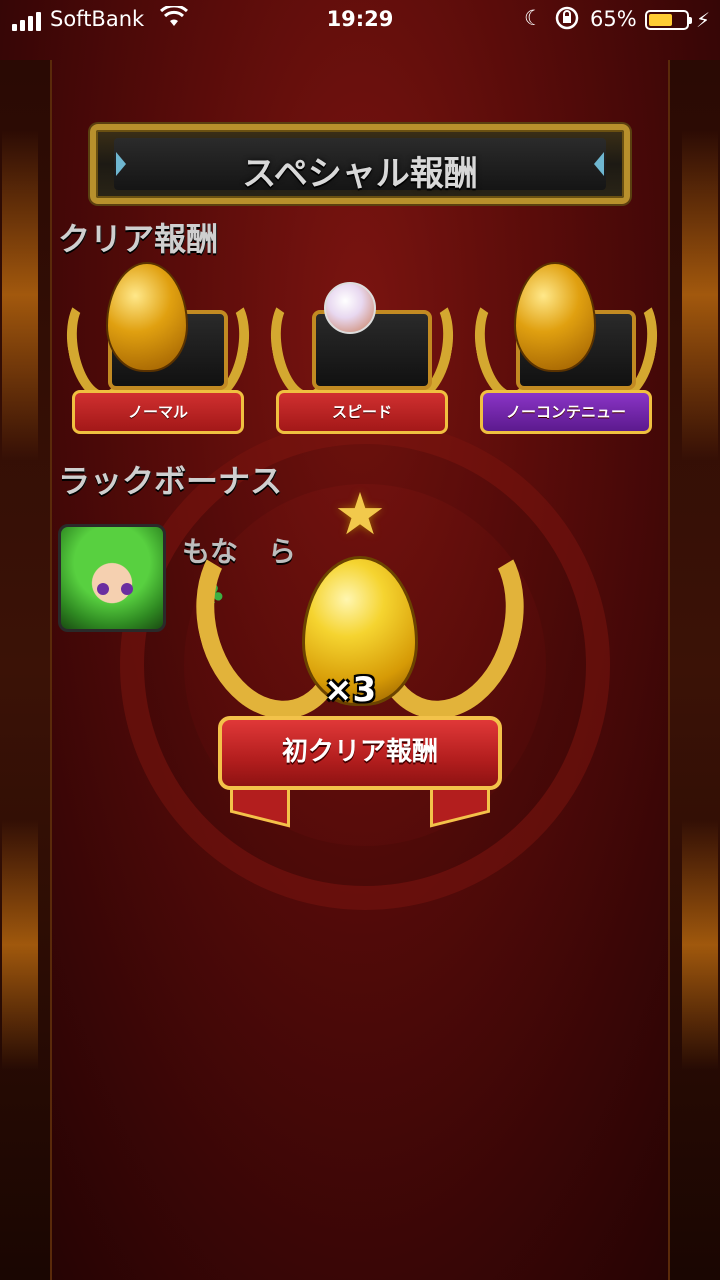  Describe the element at coordinates (360, 753) in the screenshot. I see `first-clear-ribbon-label: 初クリア報酬` at that location.